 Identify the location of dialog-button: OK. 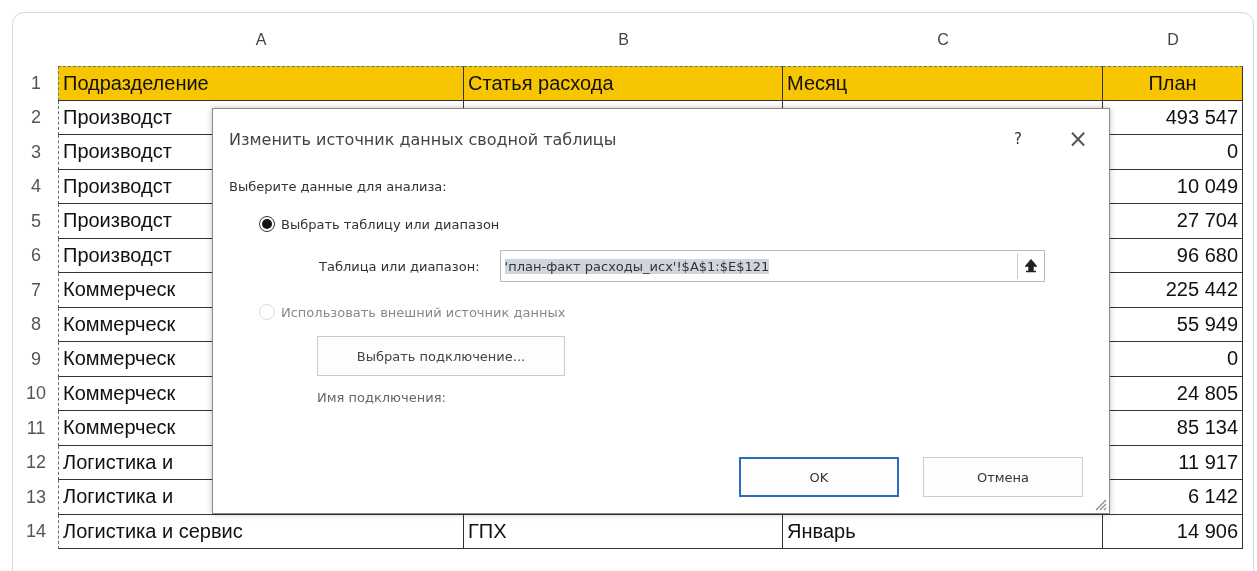
(819, 477).